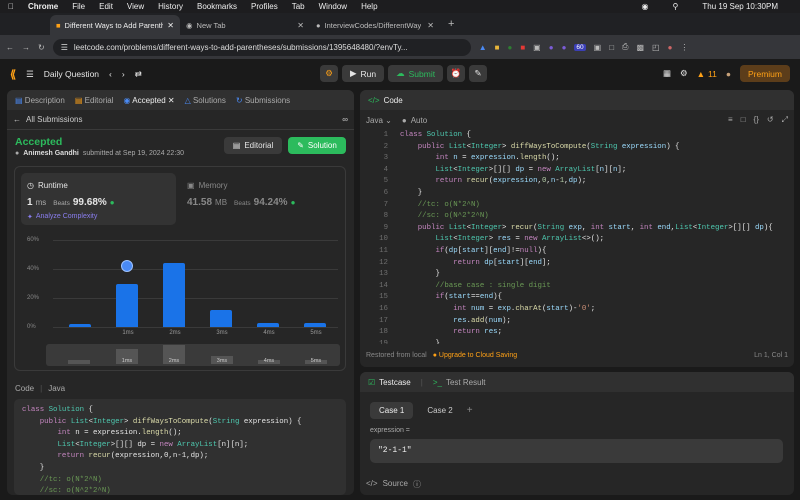  Describe the element at coordinates (41, 47) in the screenshot. I see `reload-icon: ↻` at that location.